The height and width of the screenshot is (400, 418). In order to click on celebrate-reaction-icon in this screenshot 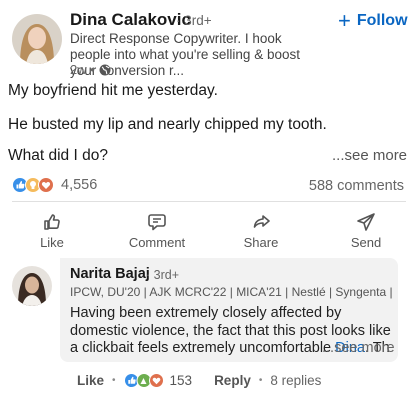, I will do `click(144, 380)`.